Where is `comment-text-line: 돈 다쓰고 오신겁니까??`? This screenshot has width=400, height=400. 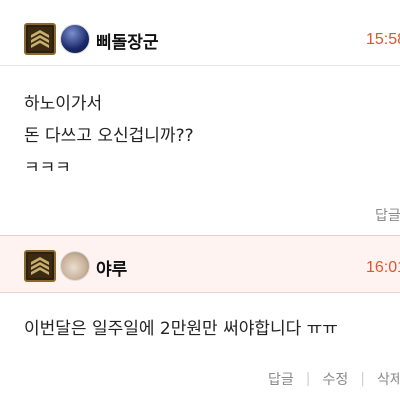
comment-text-line: 돈 다쓰고 오신겁니까?? is located at coordinates (109, 136).